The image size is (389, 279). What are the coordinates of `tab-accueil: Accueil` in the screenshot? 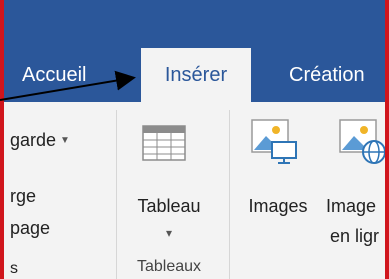 It's located at (77, 75).